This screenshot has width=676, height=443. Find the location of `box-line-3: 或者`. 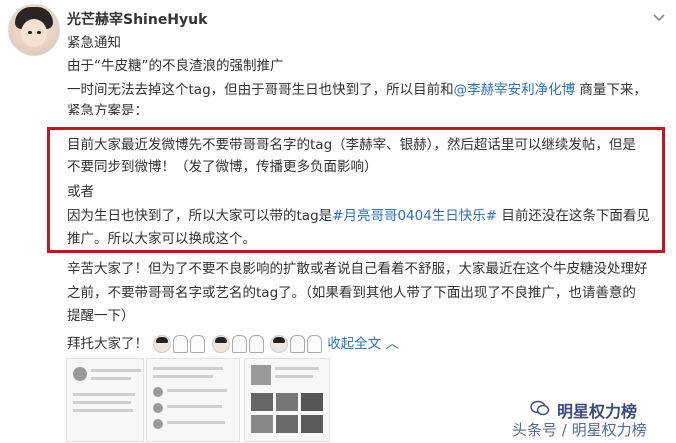

box-line-3: 或者 is located at coordinates (80, 192).